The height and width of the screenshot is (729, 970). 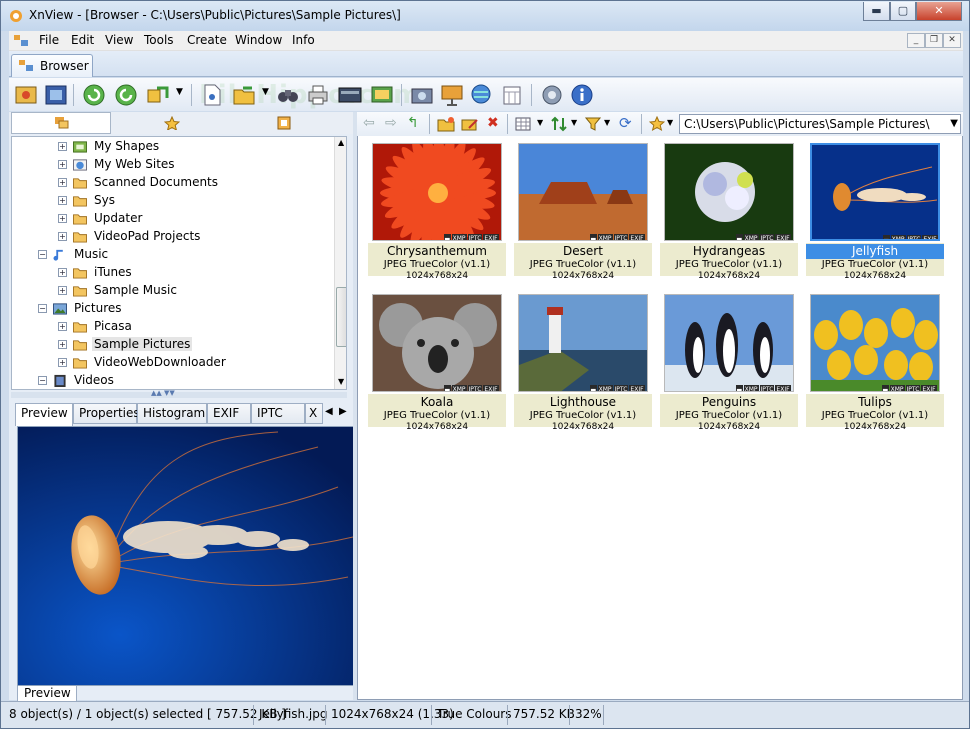 What do you see at coordinates (284, 123) in the screenshot?
I see `categories-icon` at bounding box center [284, 123].